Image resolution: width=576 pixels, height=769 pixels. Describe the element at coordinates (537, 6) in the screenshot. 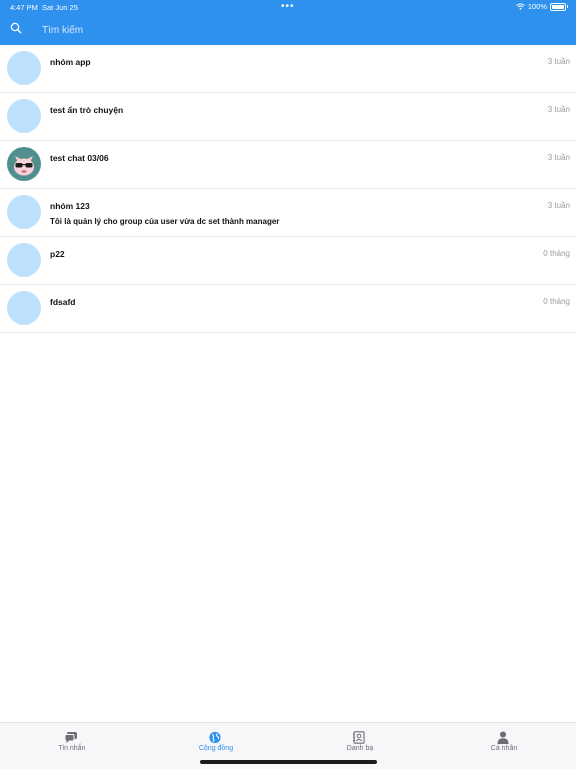

I see `battery-percent: 100%` at that location.